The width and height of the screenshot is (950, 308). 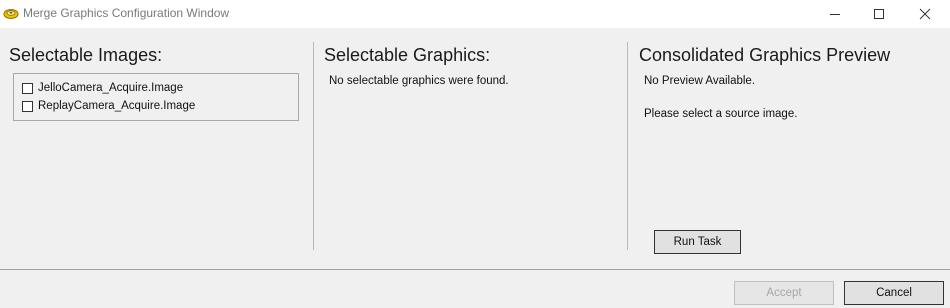 What do you see at coordinates (697, 242) in the screenshot?
I see `run-task-button: Run Task` at bounding box center [697, 242].